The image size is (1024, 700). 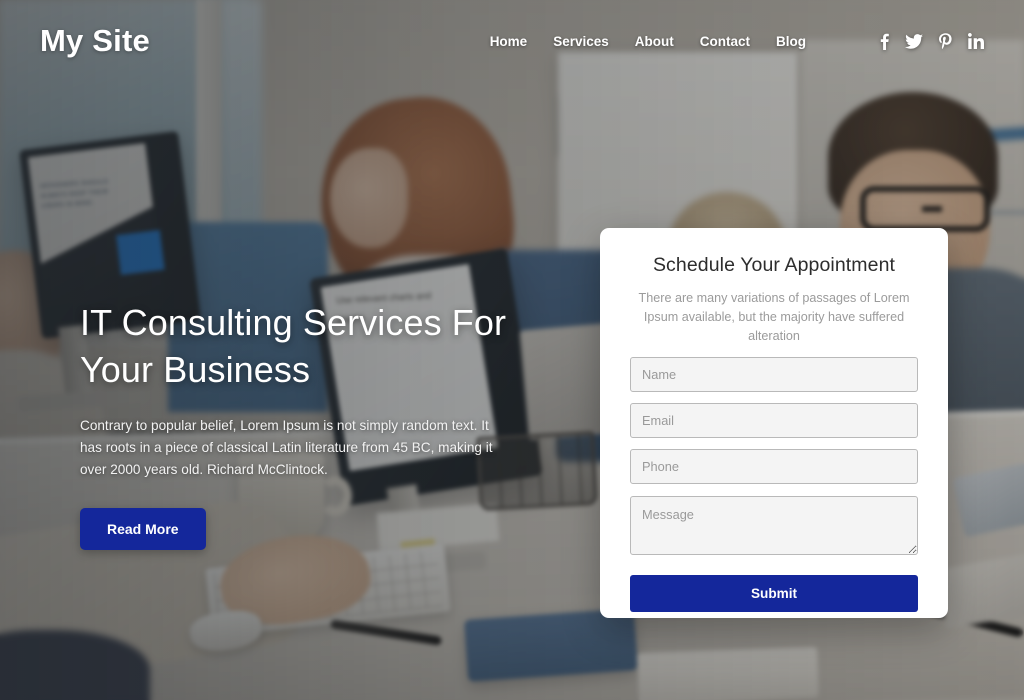 What do you see at coordinates (774, 467) in the screenshot?
I see `phone-input` at bounding box center [774, 467].